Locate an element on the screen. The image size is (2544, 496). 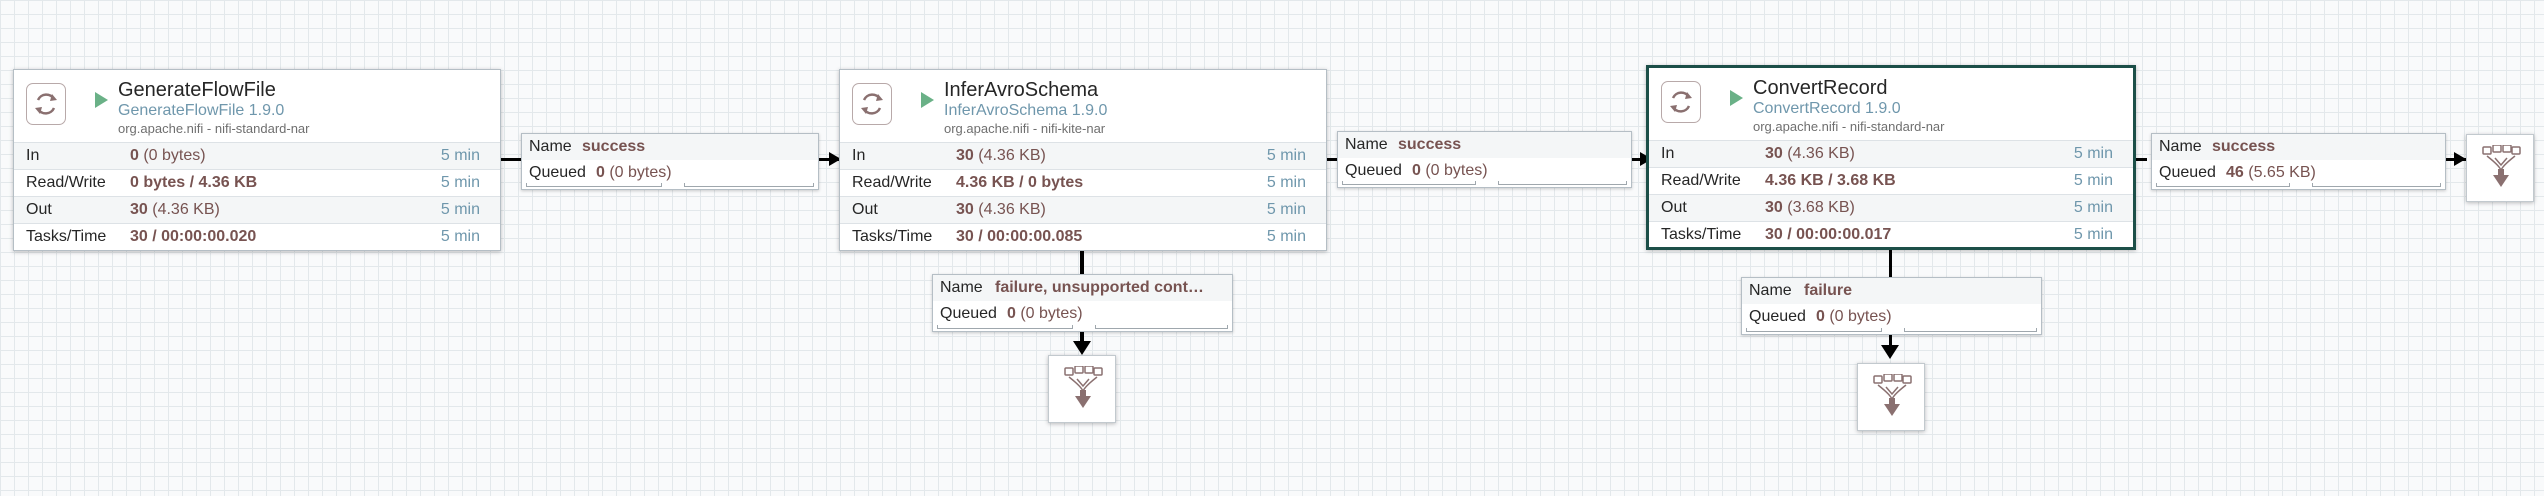
stat-row-read-write: Read/Write 0 bytes / 4.36 KB 5 min is located at coordinates (257, 182).